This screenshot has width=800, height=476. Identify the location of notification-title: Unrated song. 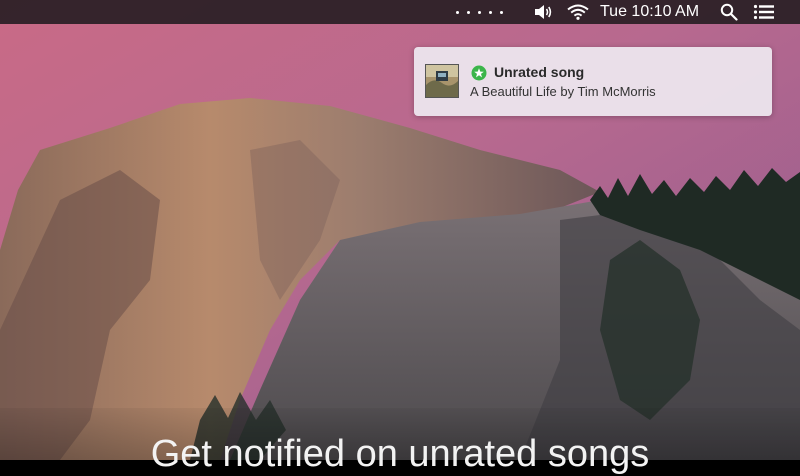
(539, 72).